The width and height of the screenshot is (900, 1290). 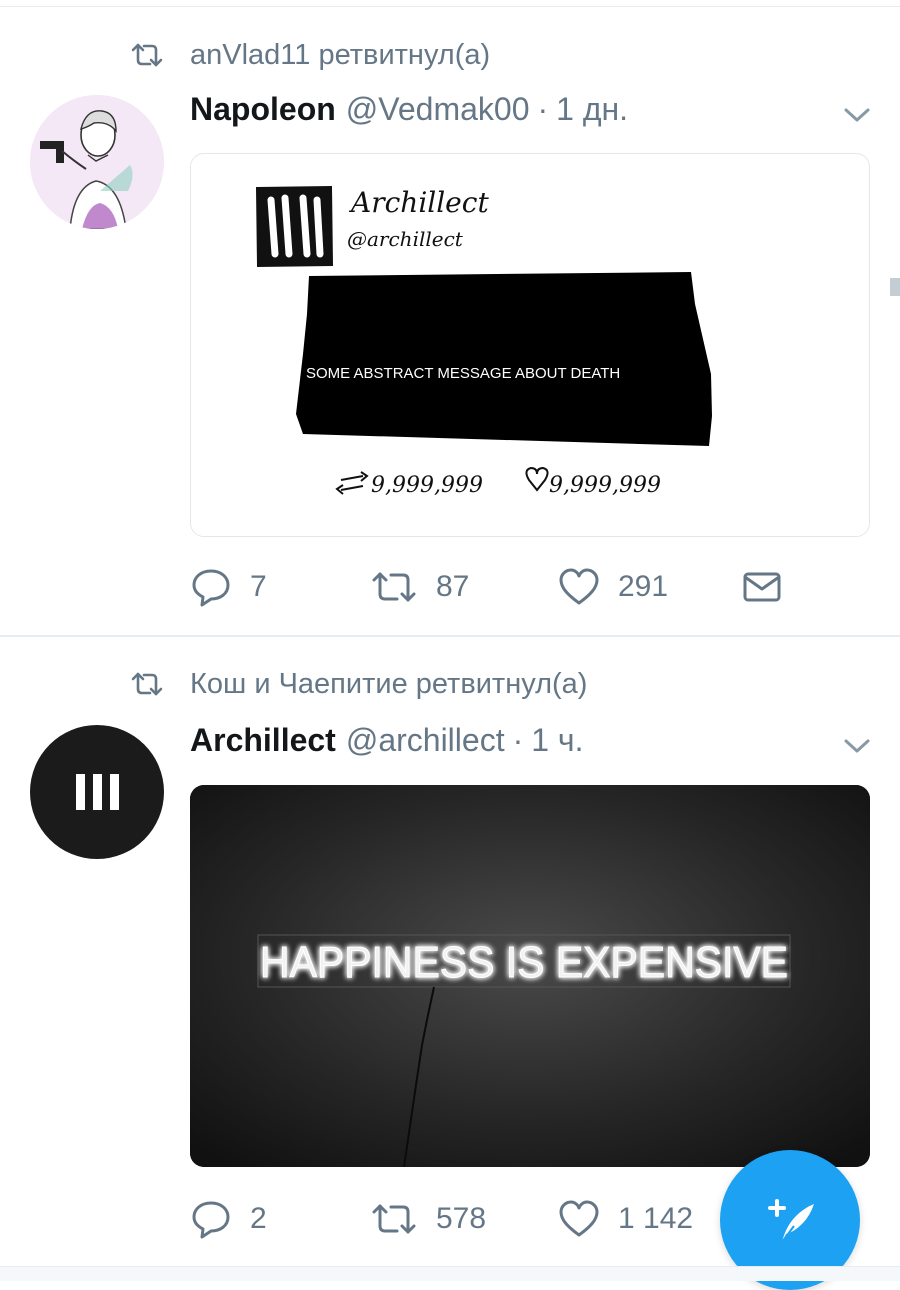 What do you see at coordinates (500, 587) in the screenshot?
I see `tweet-actions: 7 87 291` at bounding box center [500, 587].